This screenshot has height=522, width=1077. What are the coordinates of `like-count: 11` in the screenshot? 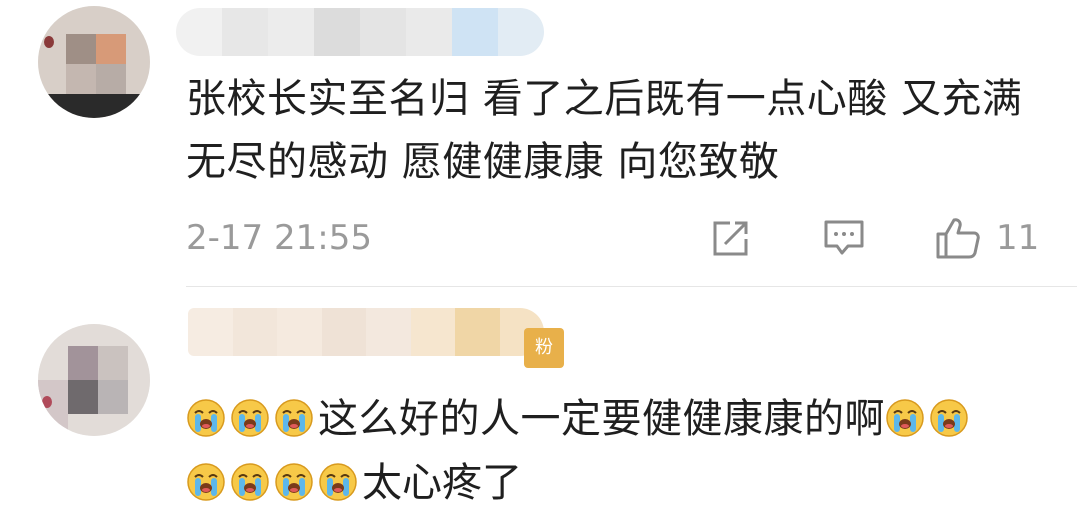 It's located at (1018, 238).